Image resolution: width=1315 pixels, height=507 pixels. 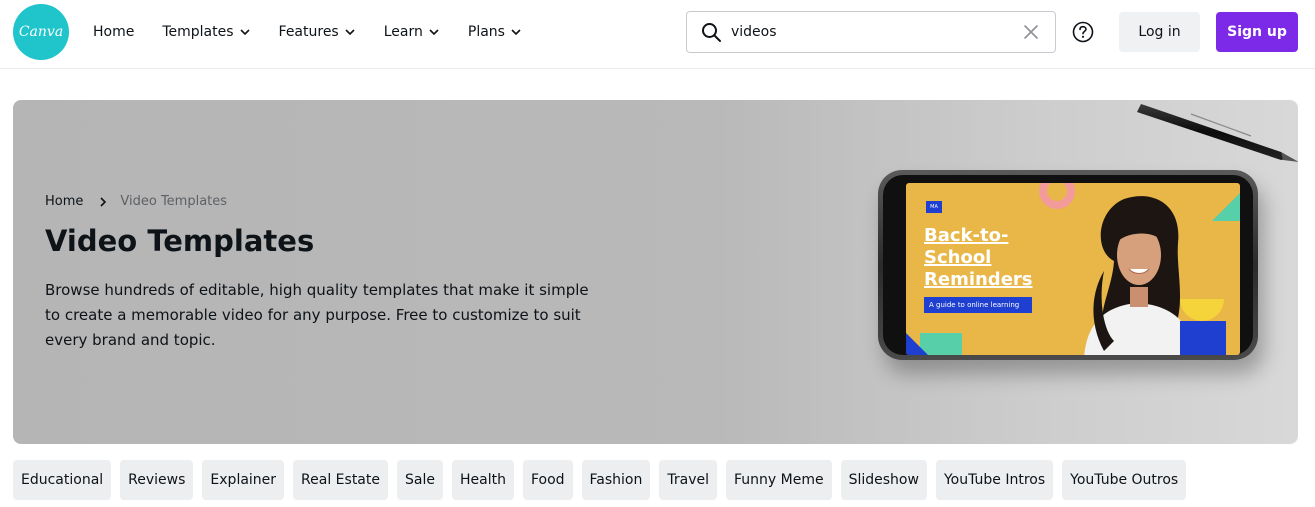 What do you see at coordinates (978, 305) in the screenshot?
I see `preview-subtitle: A guide to online learning` at bounding box center [978, 305].